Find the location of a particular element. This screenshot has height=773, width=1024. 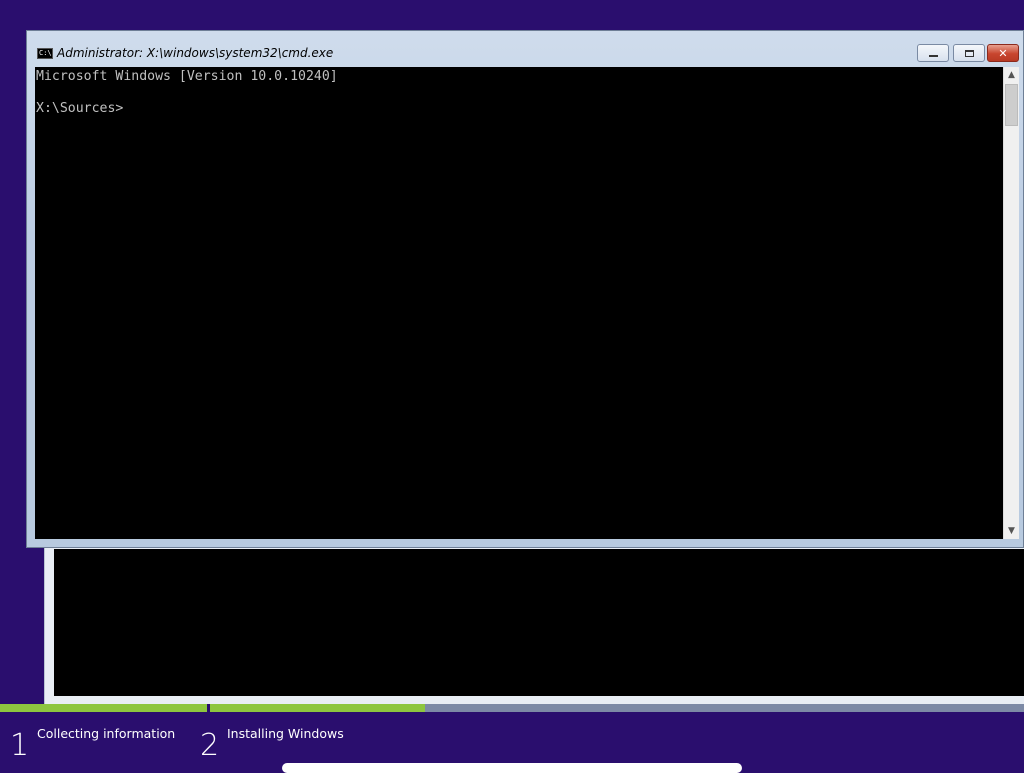

close-icon: ✕ is located at coordinates (1003, 53).